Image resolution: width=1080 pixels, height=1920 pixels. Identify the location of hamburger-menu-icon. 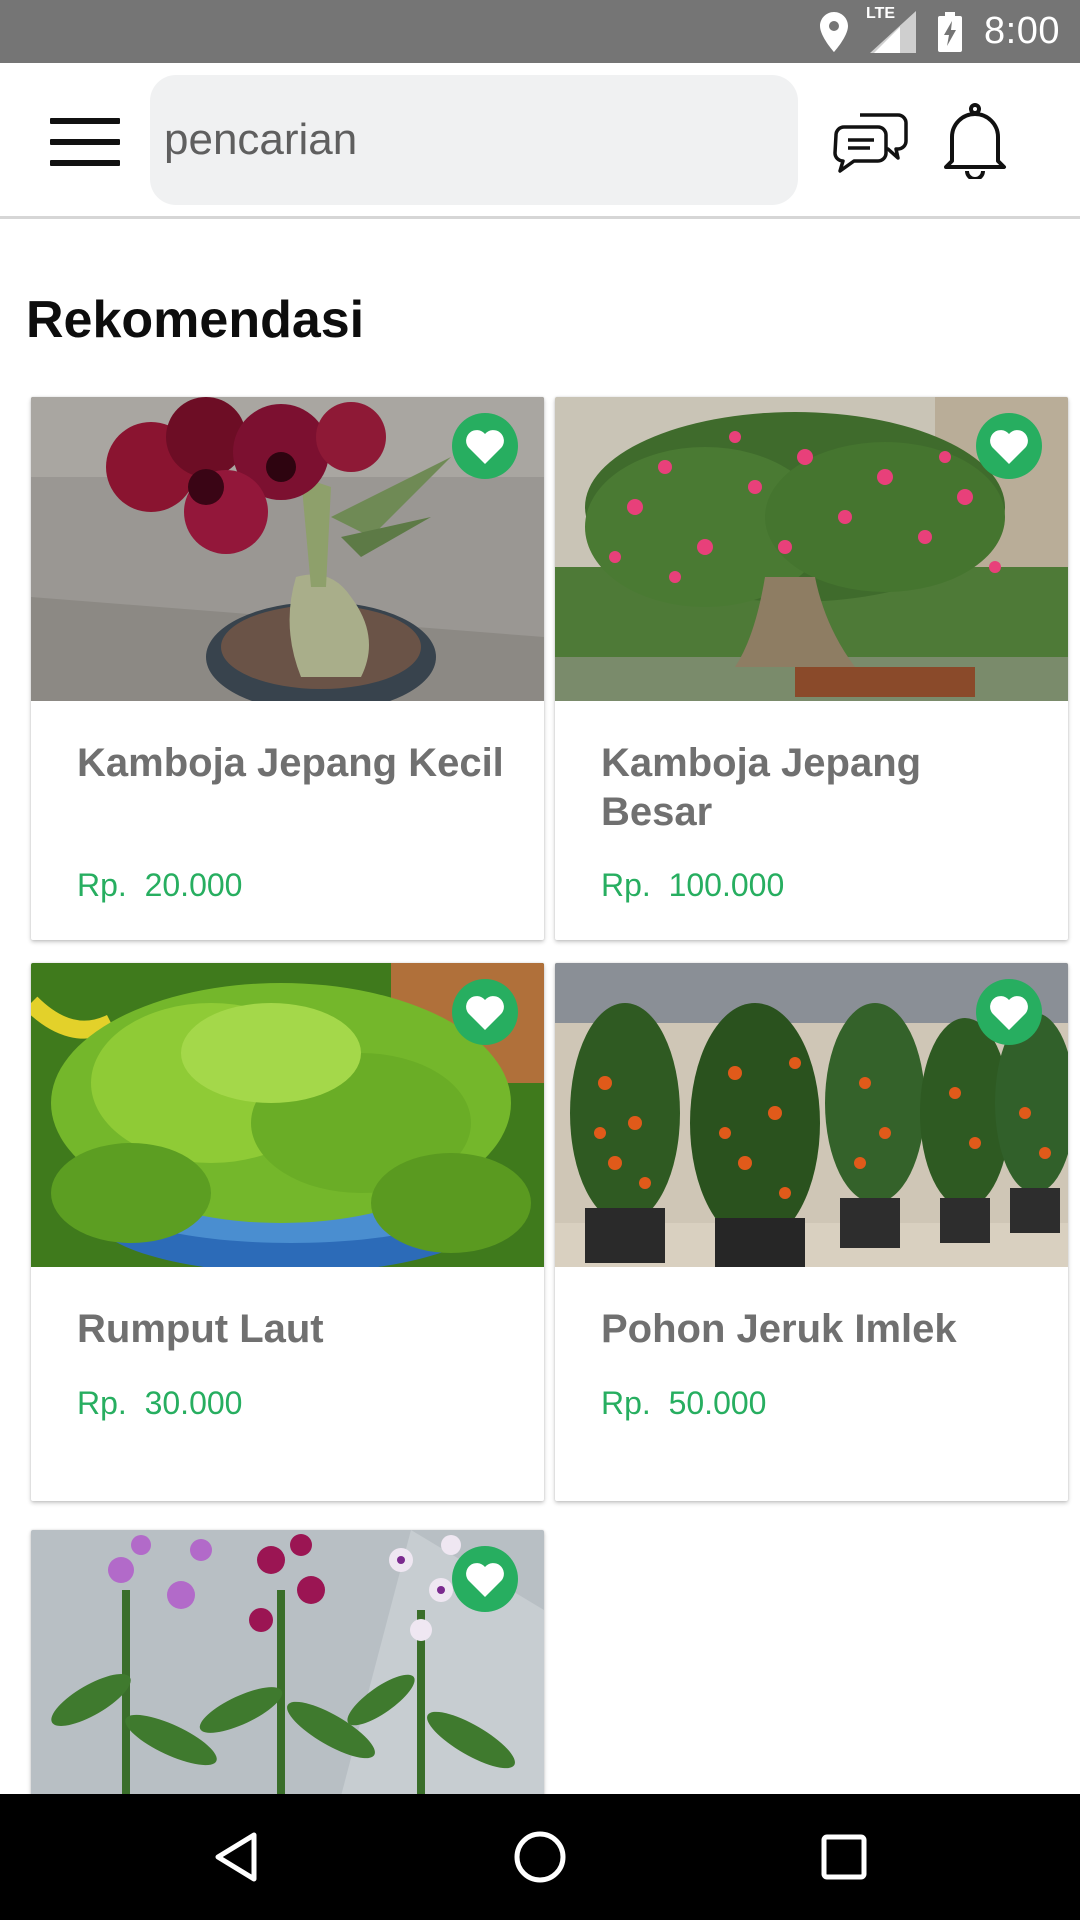
(85, 142).